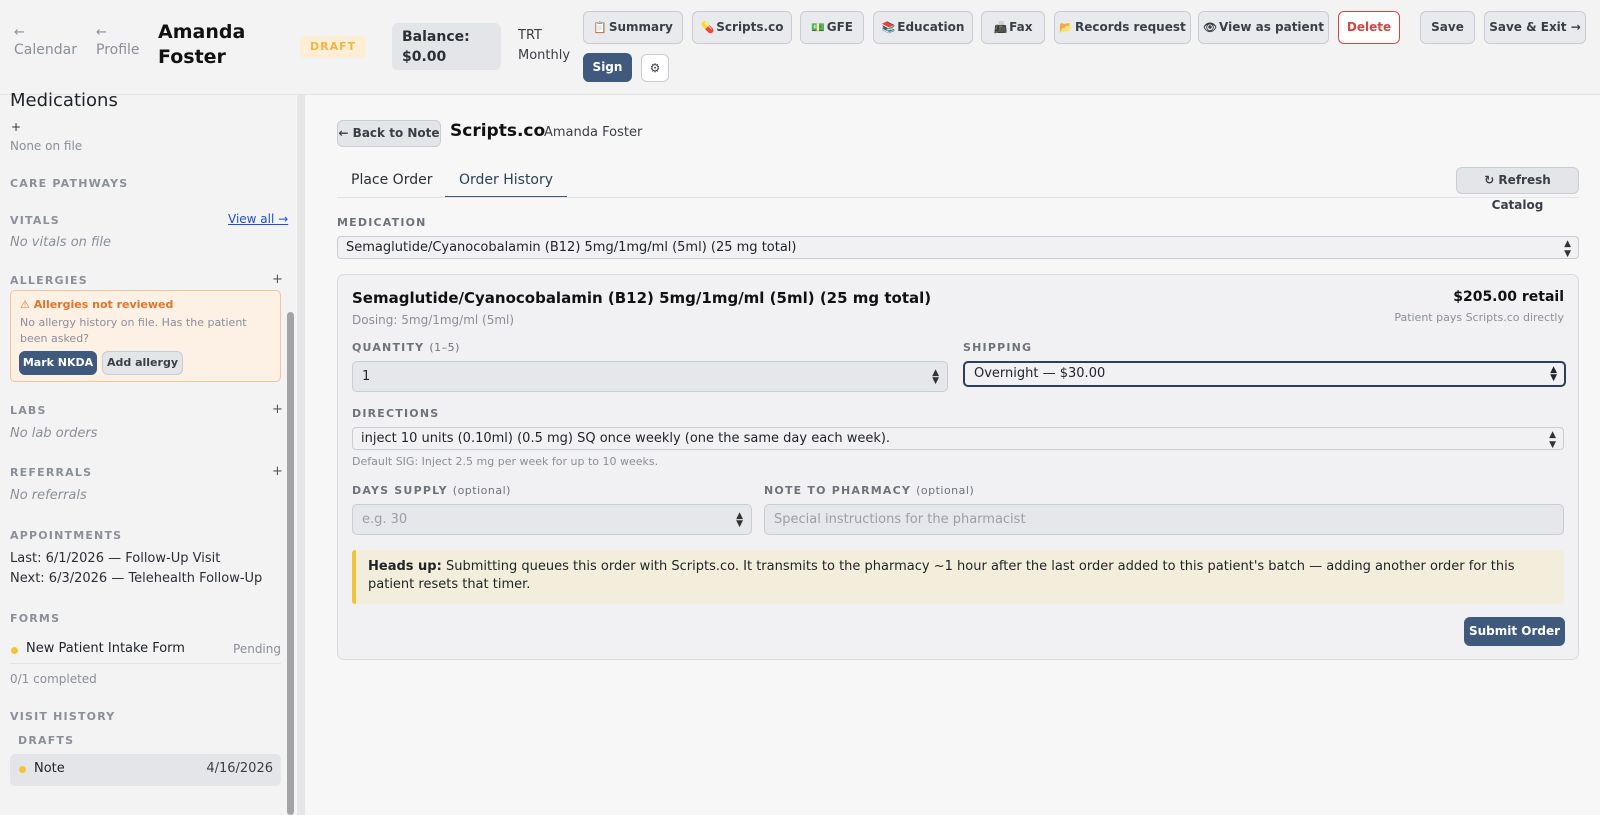 The image size is (1600, 815). I want to click on medications-title: Medications, so click(64, 100).